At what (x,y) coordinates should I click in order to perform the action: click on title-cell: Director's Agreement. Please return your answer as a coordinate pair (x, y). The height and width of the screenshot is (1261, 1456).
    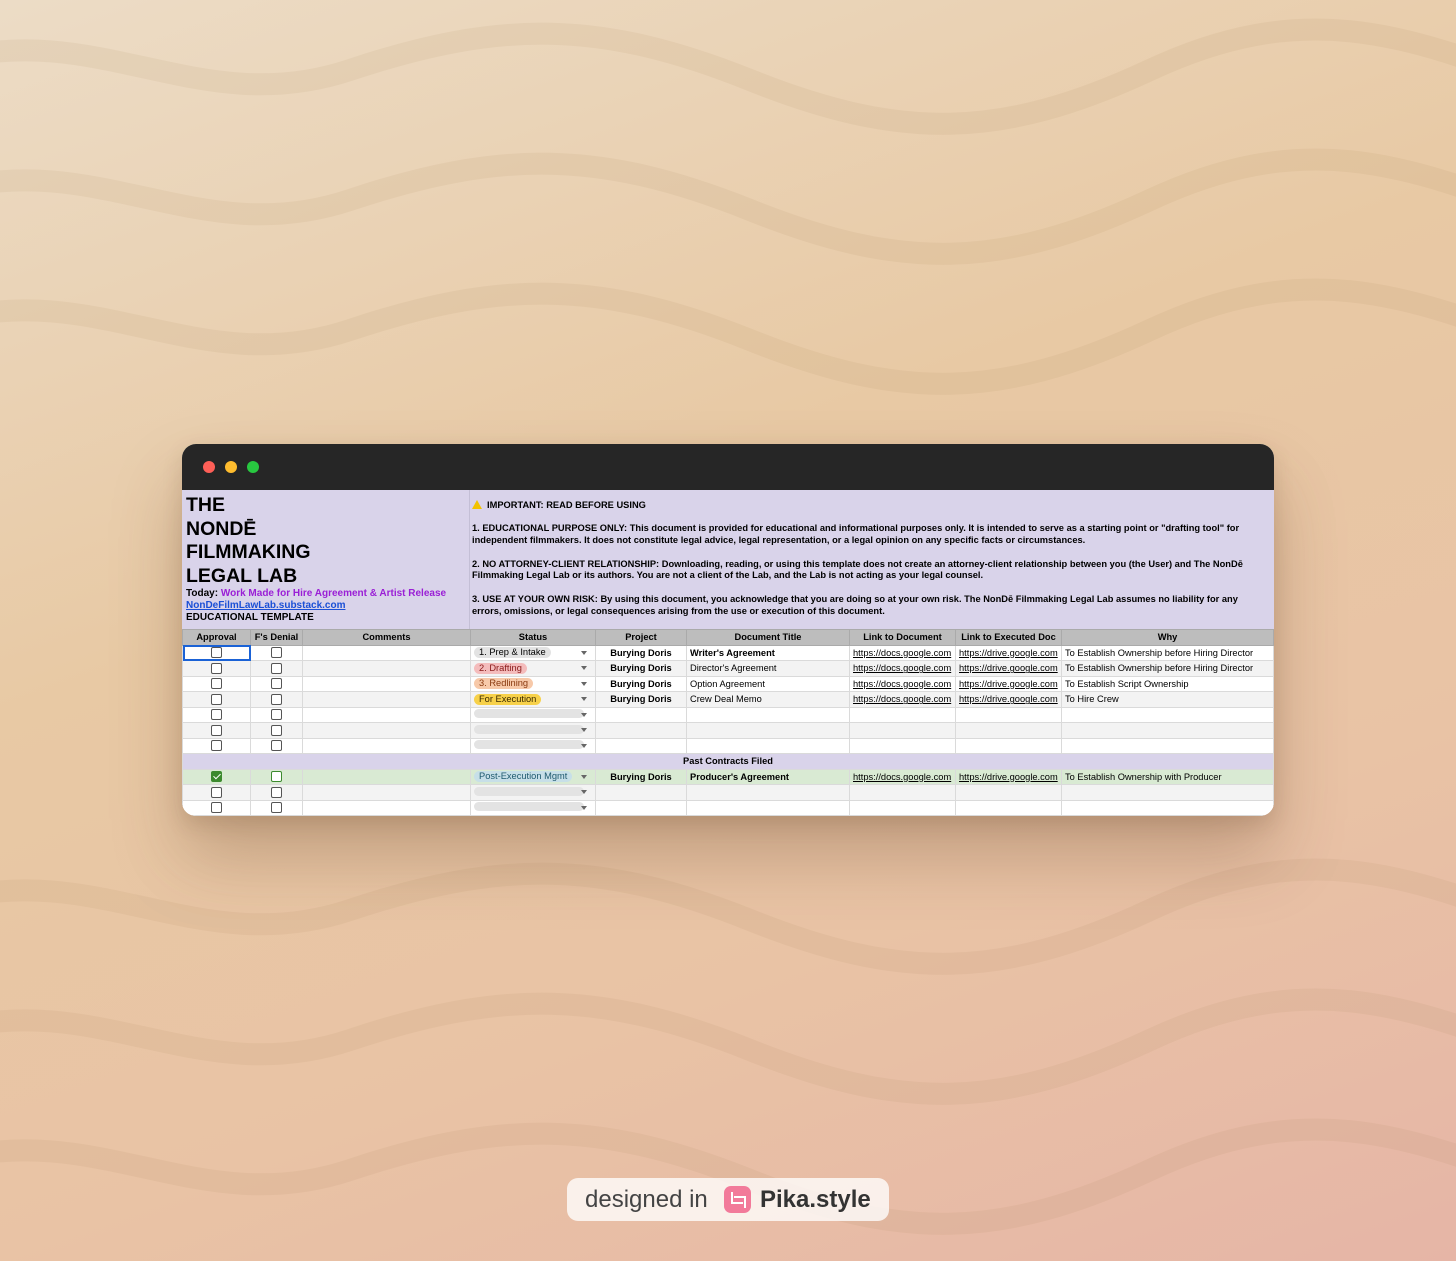
    Looking at the image, I should click on (768, 668).